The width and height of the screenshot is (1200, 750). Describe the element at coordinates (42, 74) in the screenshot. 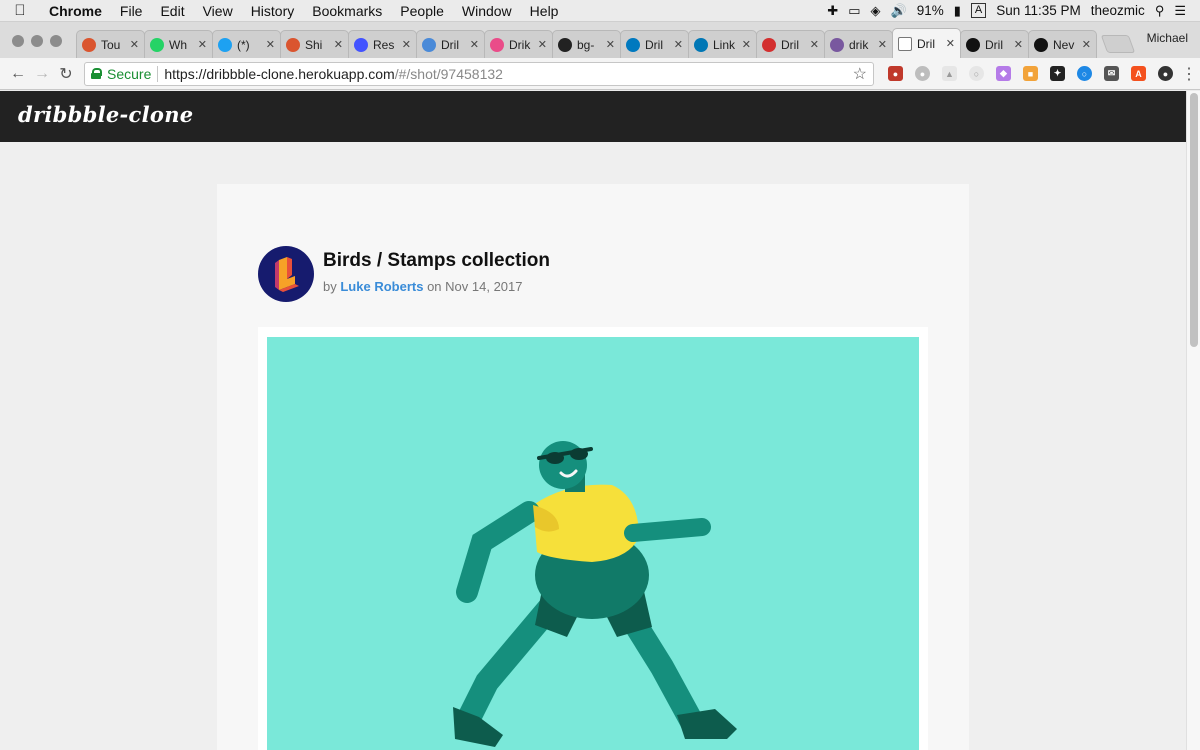

I see `forward-arrow-icon: →` at that location.